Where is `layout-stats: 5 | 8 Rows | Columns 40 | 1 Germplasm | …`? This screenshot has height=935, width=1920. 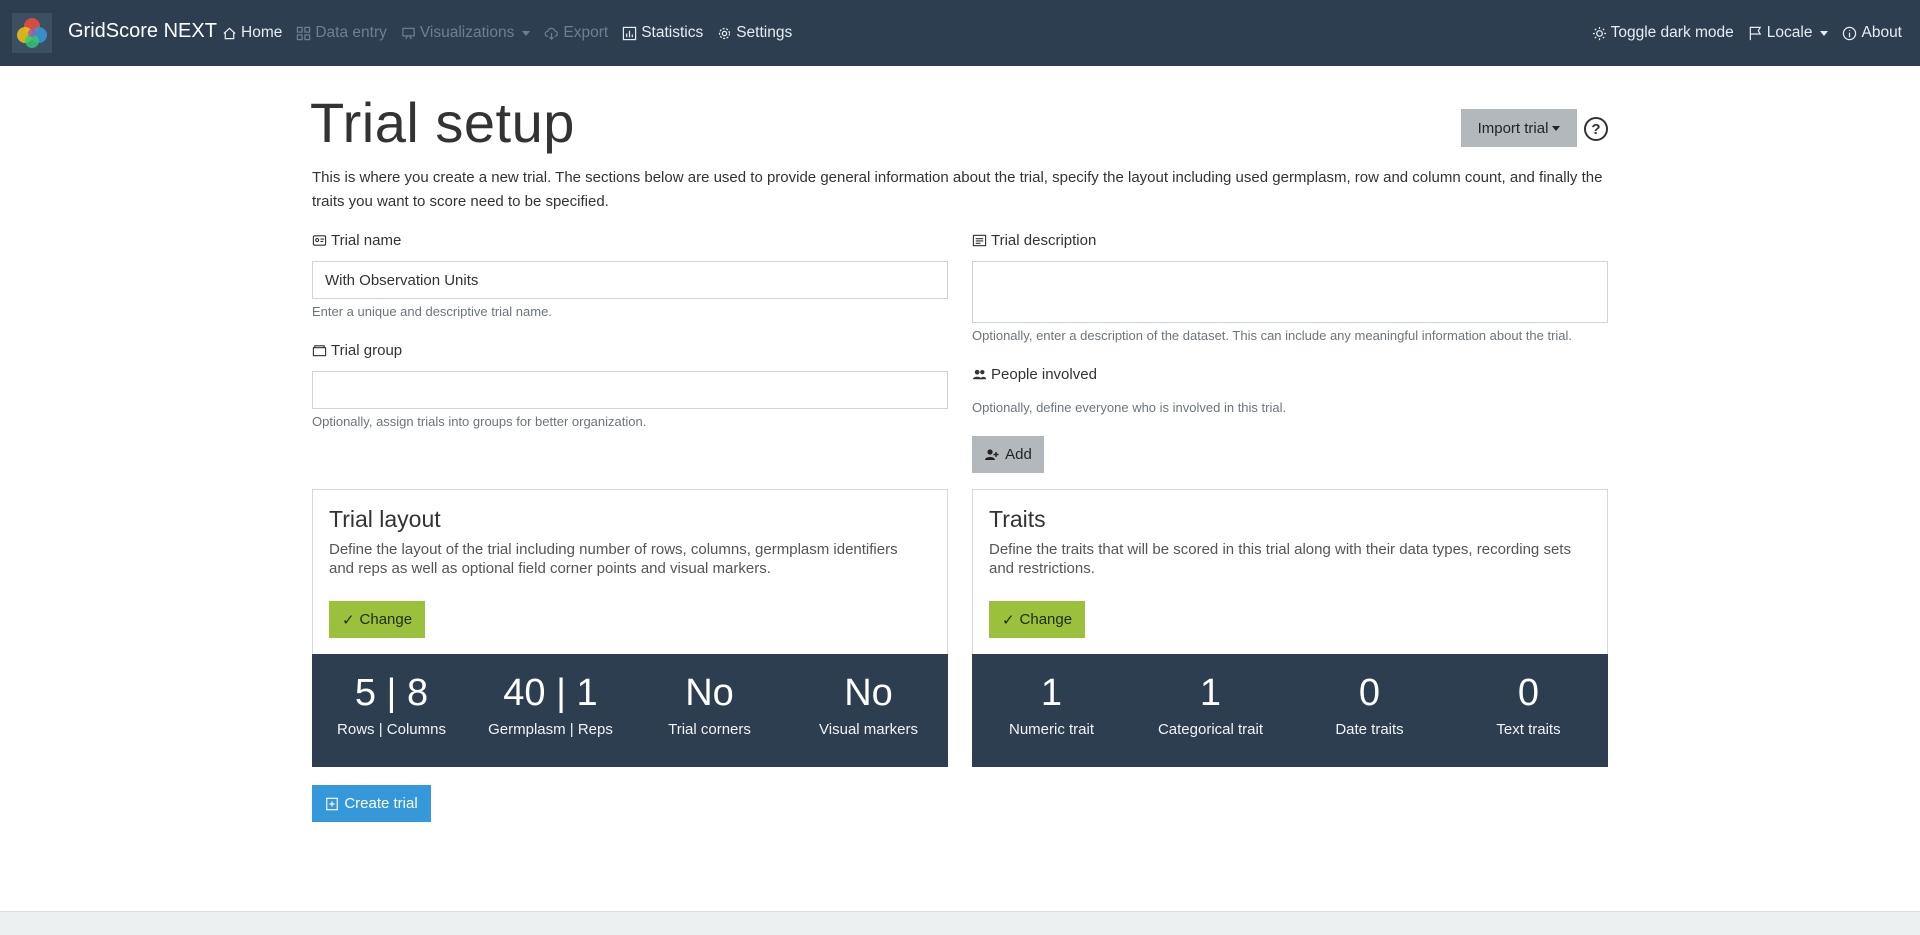 layout-stats: 5 | 8 Rows | Columns 40 | 1 Germplasm | … is located at coordinates (630, 710).